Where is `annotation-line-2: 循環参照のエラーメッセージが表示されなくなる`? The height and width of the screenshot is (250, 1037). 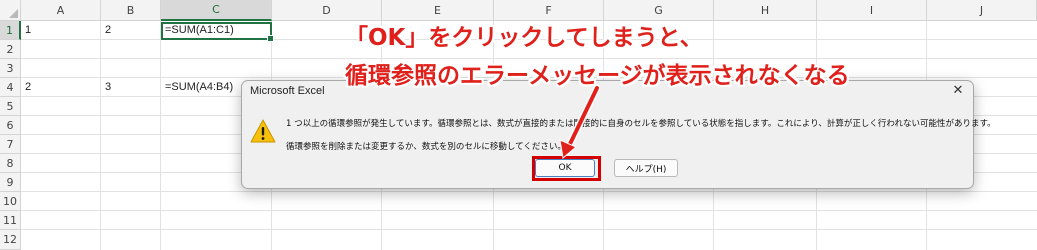
annotation-line-2: 循環参照のエラーメッセージが表示されなくなる is located at coordinates (597, 76).